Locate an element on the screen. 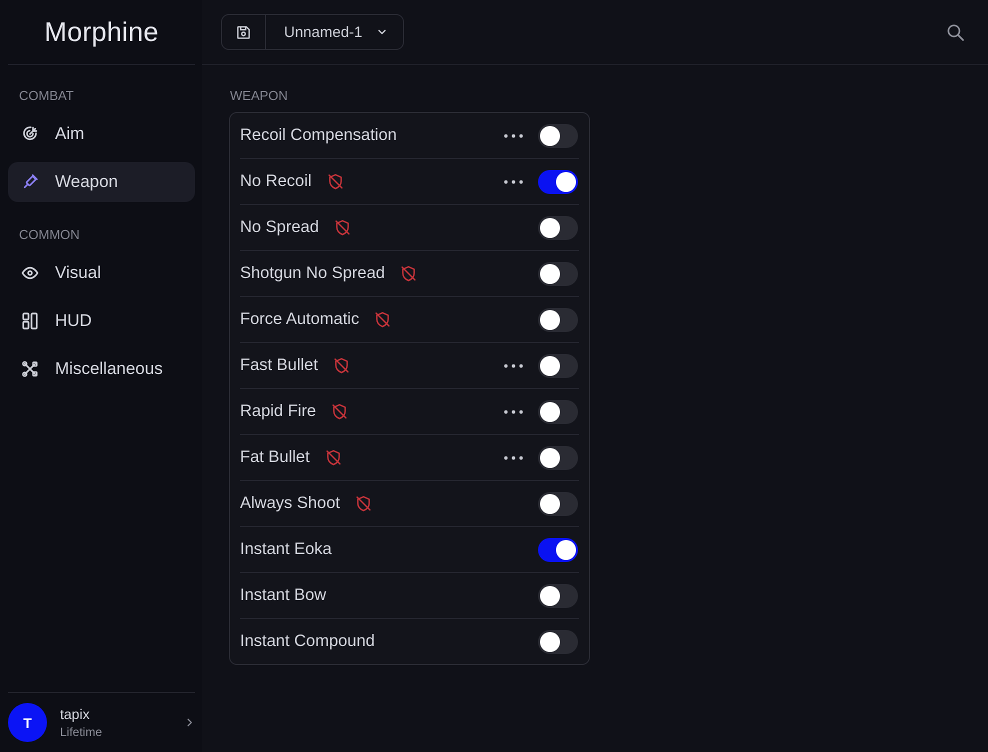 Image resolution: width=988 pixels, height=752 pixels. nav-section-label: COMMON is located at coordinates (49, 234).